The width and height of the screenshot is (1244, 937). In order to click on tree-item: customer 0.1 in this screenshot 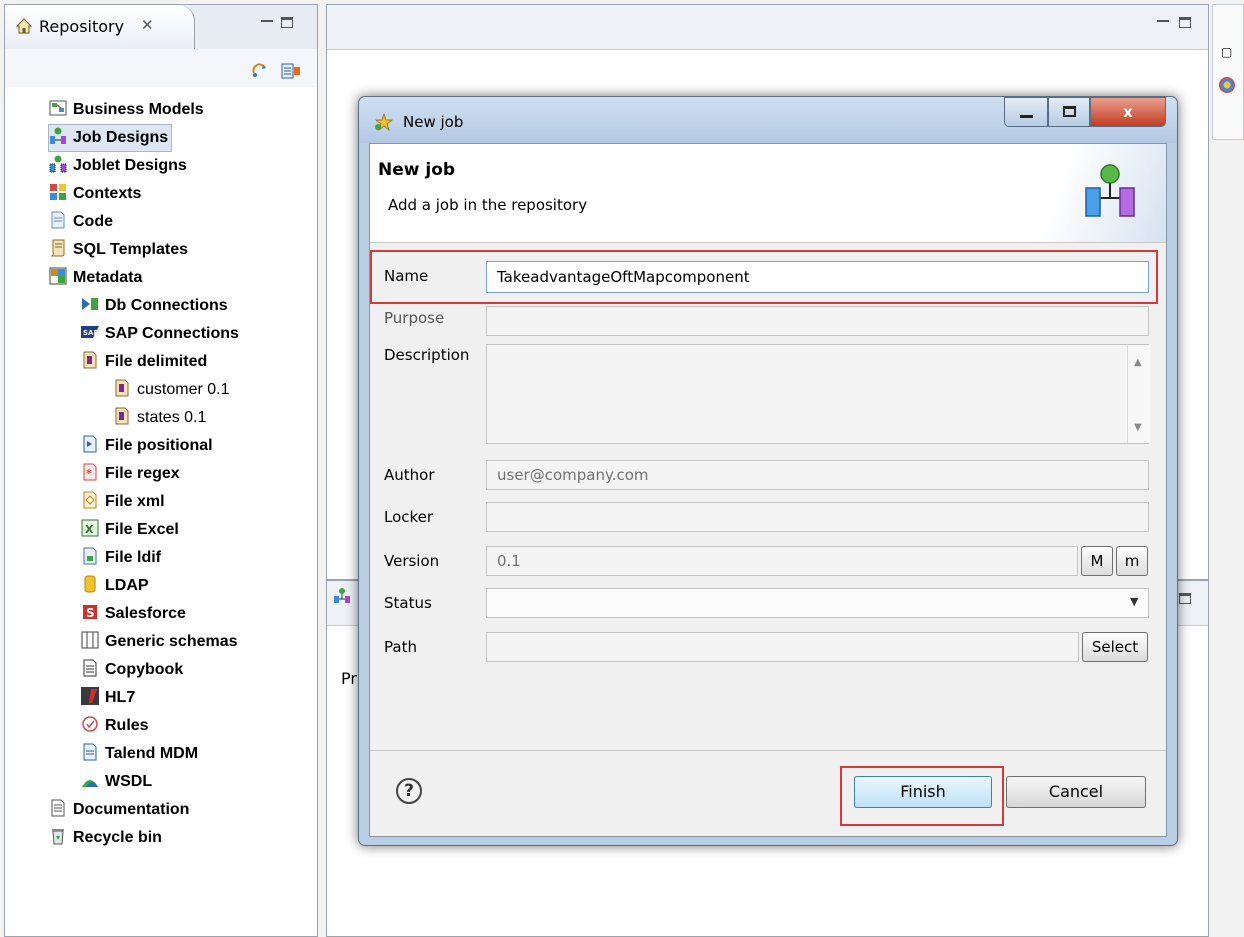, I will do `click(171, 390)`.